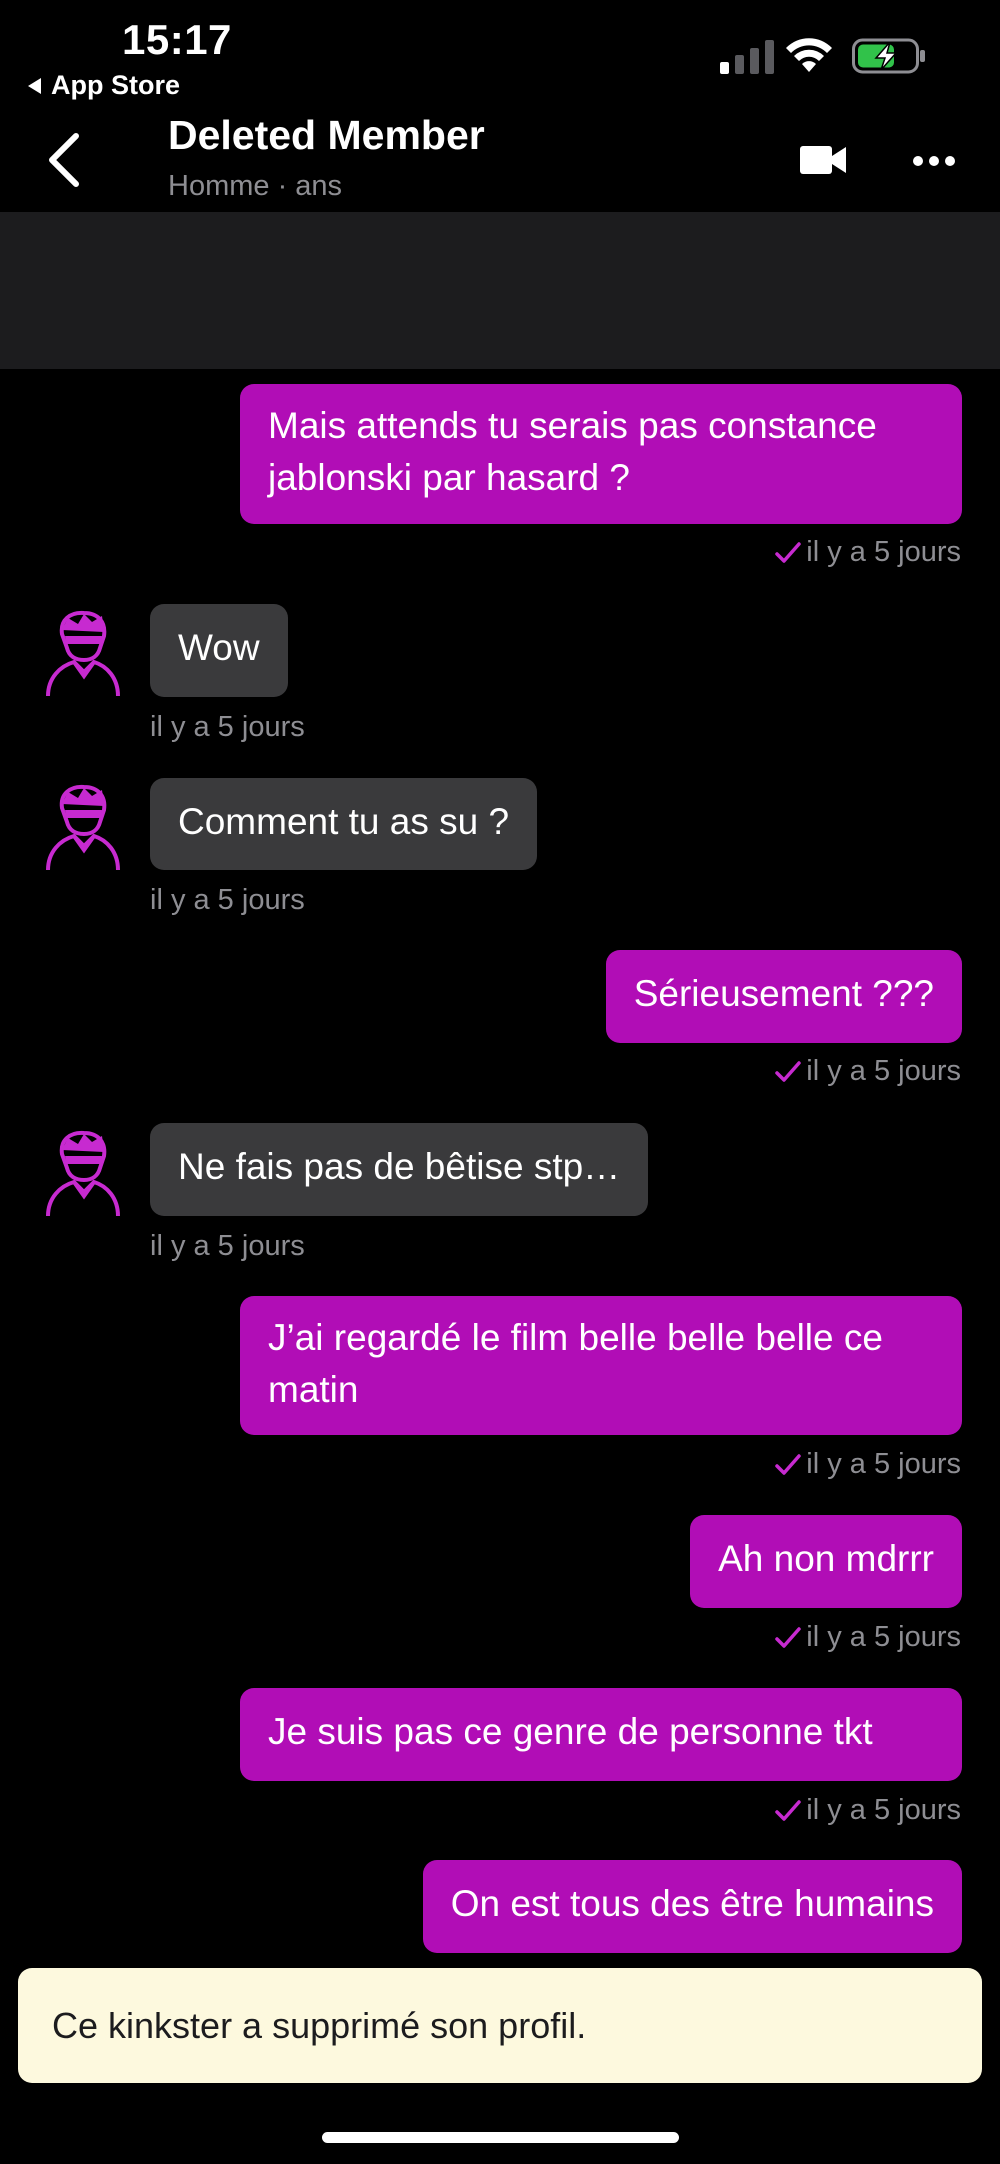 Image resolution: width=1000 pixels, height=2164 pixels. Describe the element at coordinates (888, 56) in the screenshot. I see `battery-charging-icon` at that location.